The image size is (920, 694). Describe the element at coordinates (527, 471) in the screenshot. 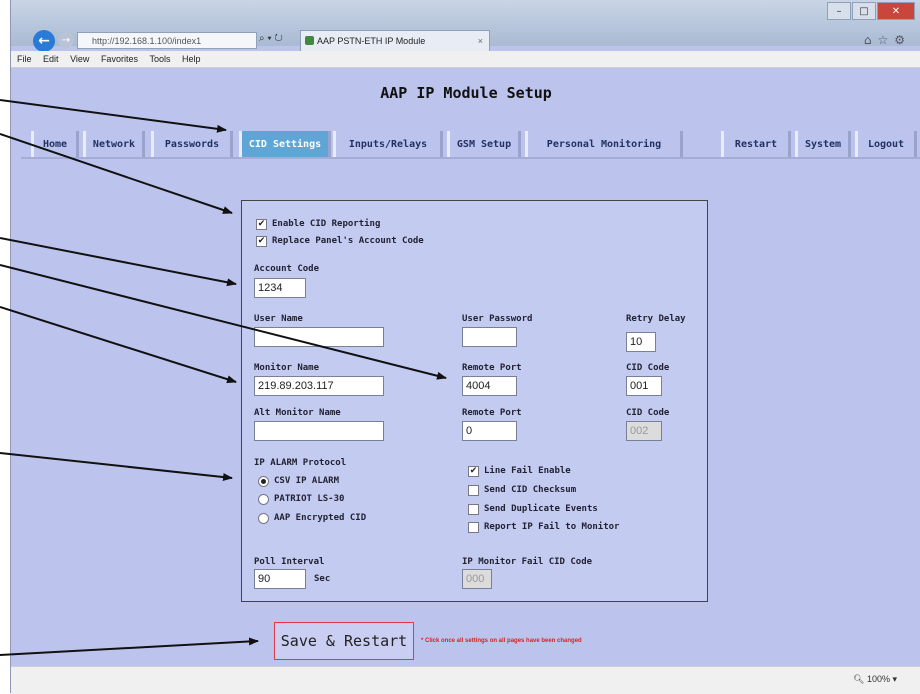

I see `line-fail-label: Line Fail Enable` at that location.